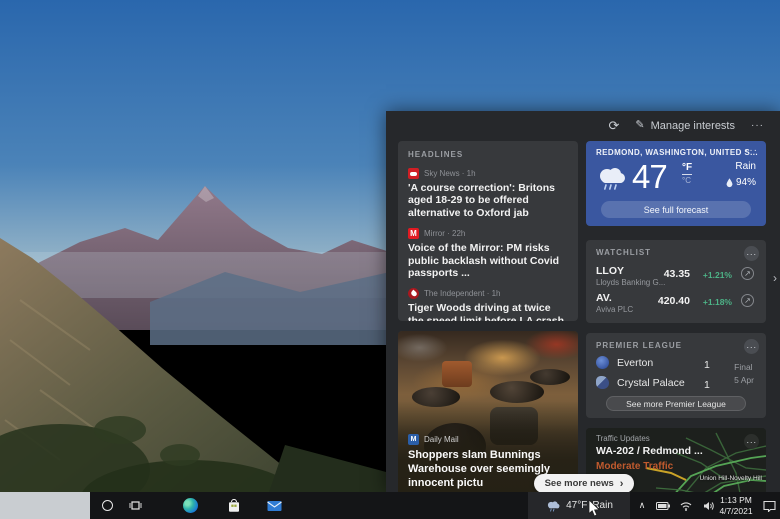  I want to click on network-button, so click(686, 505).